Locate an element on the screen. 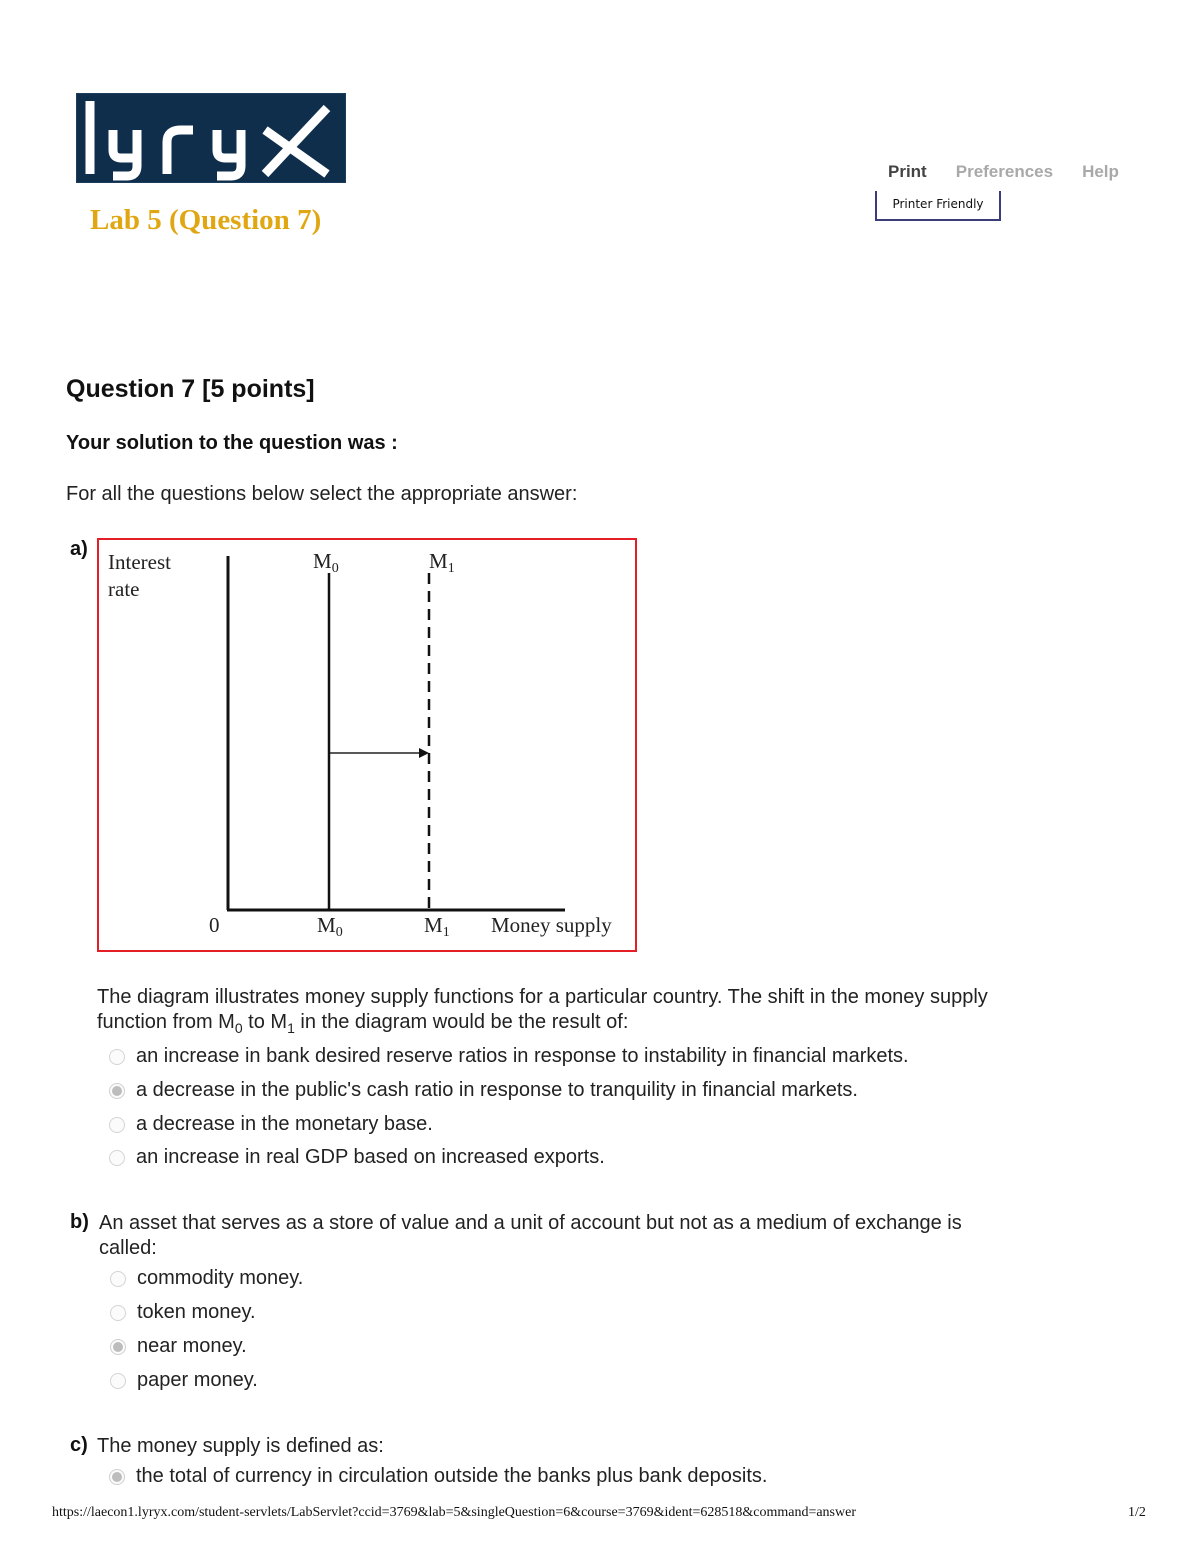 The image size is (1200, 1553). origin-label: 0 is located at coordinates (214, 925).